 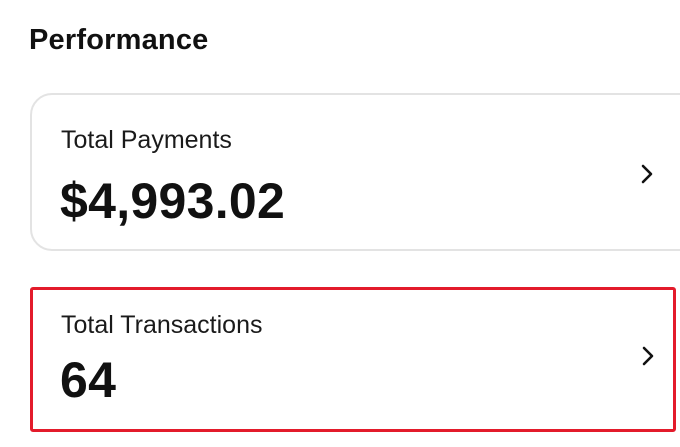 I want to click on total-payments-label: Total Payments, so click(x=146, y=140).